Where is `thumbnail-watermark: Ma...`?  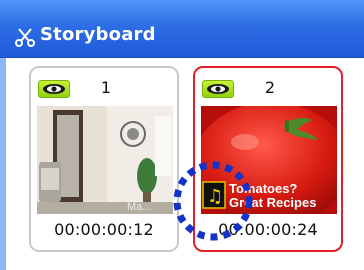 thumbnail-watermark: Ma... is located at coordinates (139, 207).